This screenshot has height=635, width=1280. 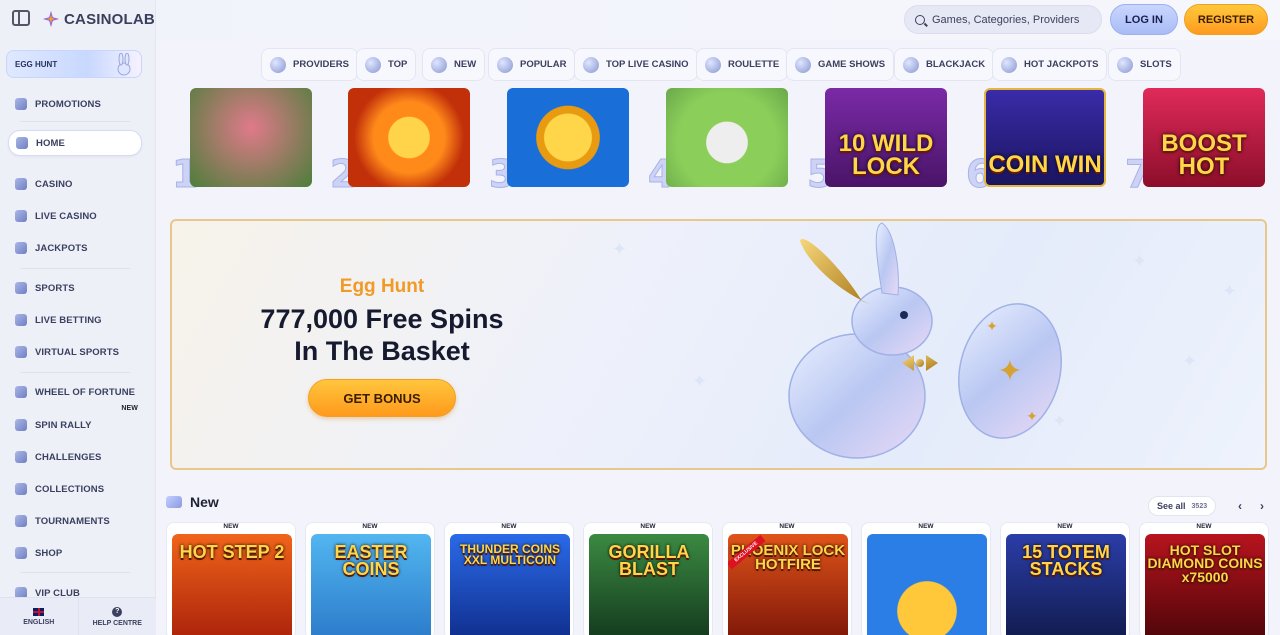 I want to click on sidebar-item-shop: SHOP, so click(x=75, y=553).